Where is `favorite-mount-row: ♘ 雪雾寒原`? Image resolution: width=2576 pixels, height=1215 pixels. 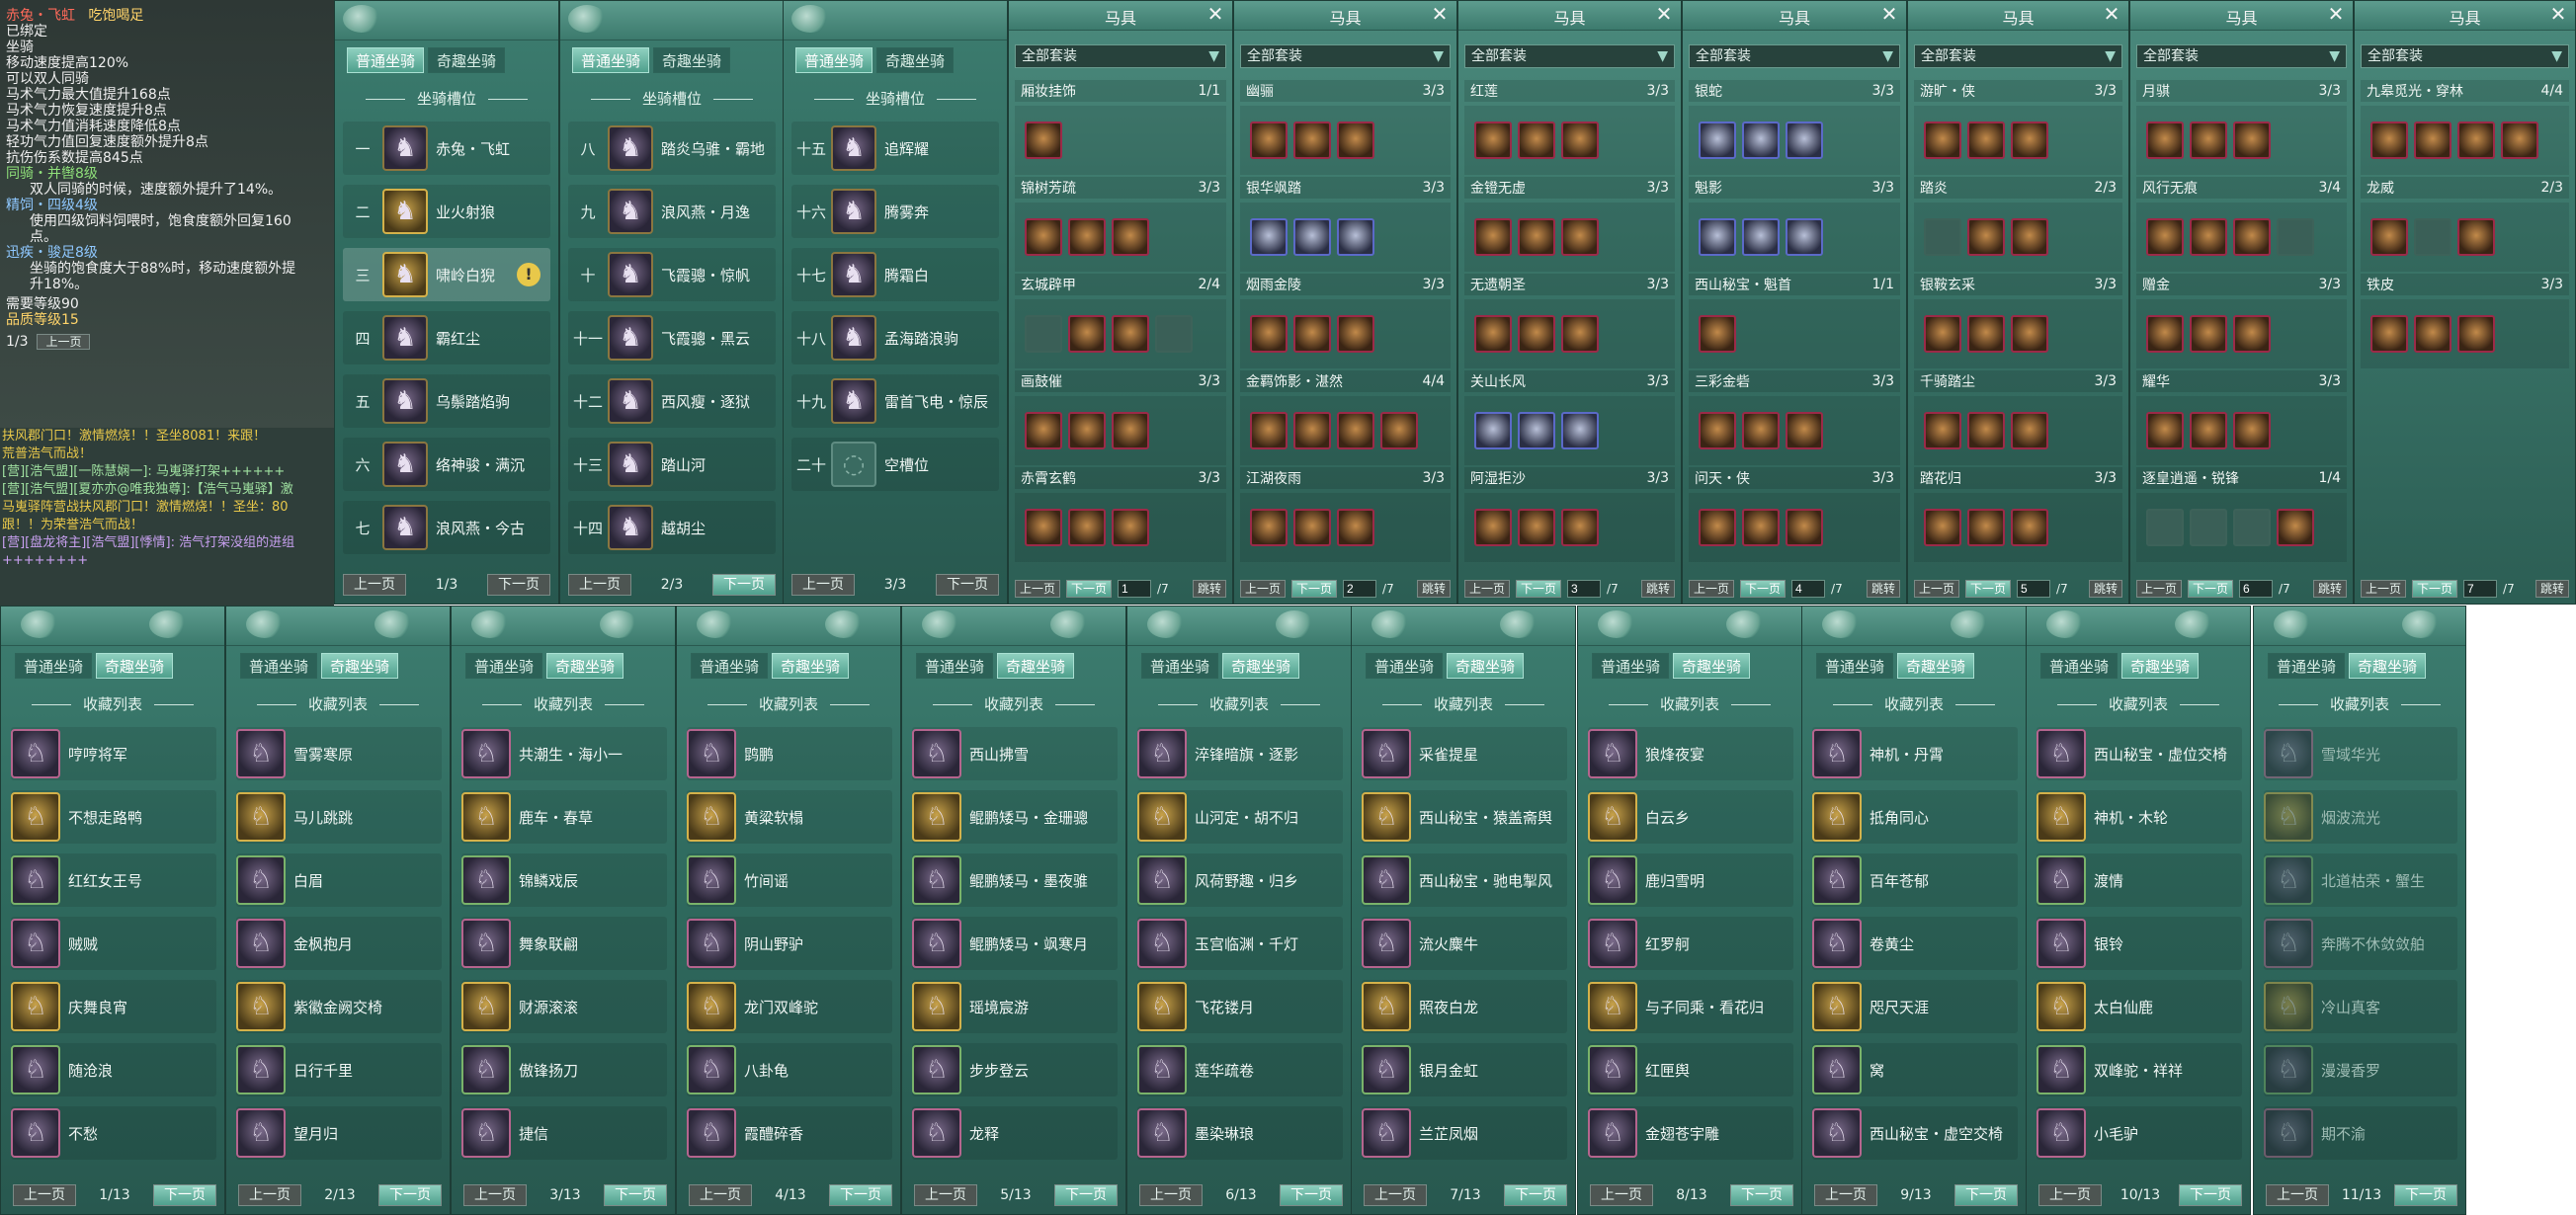
favorite-mount-row: ♘ 雪雾寒原 is located at coordinates (339, 754).